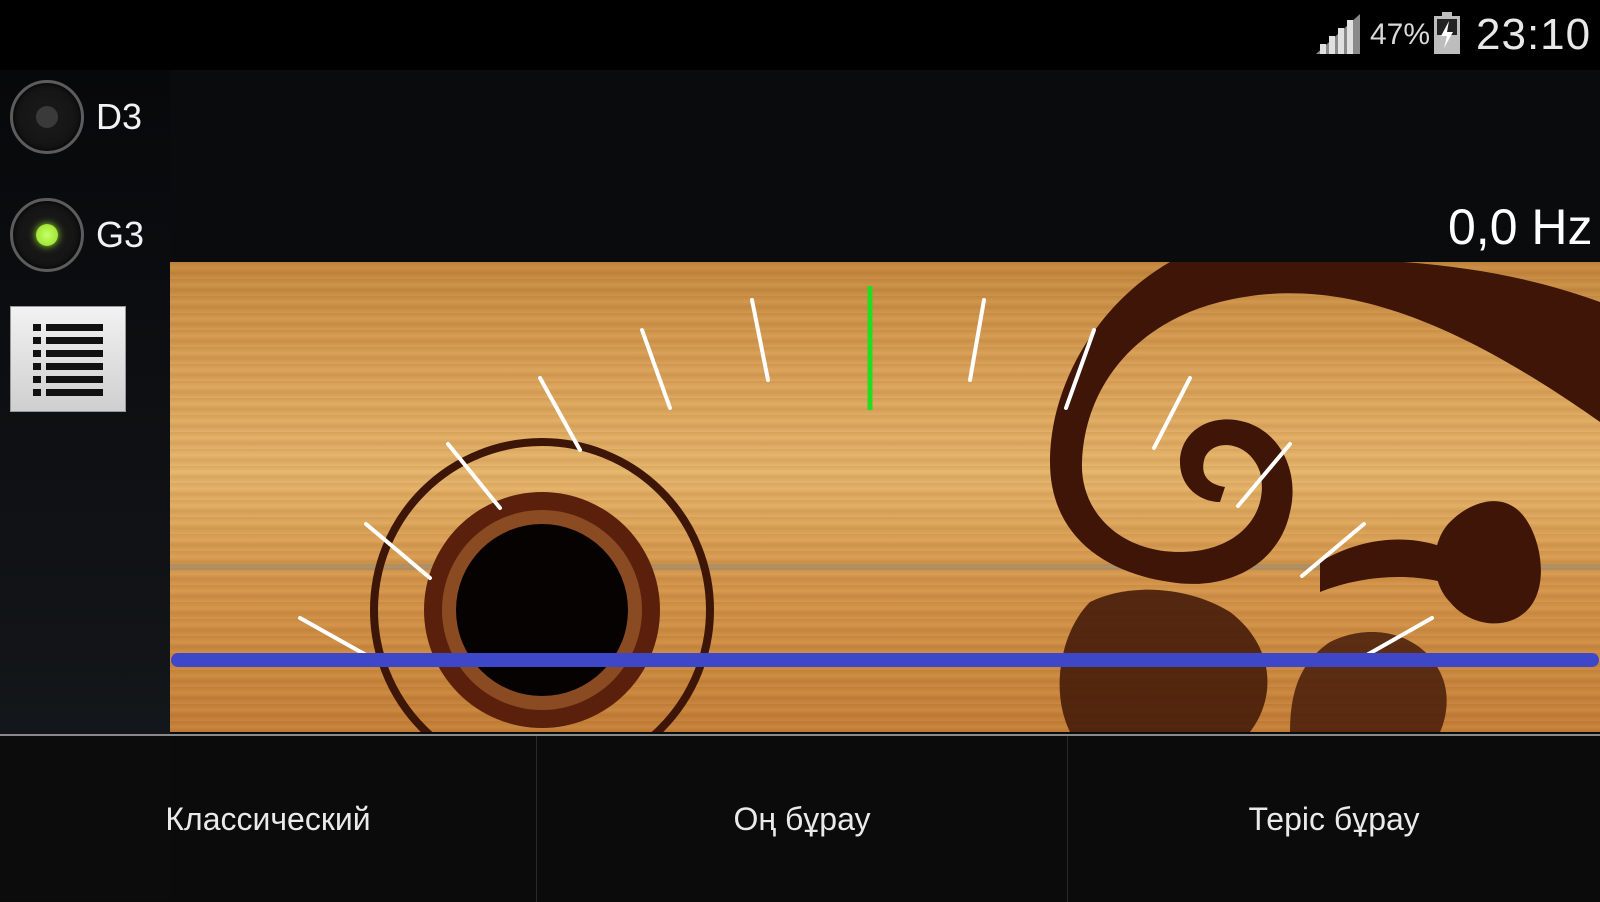 Image resolution: width=1600 pixels, height=902 pixels. What do you see at coordinates (1400, 34) in the screenshot?
I see `battery-percent: 47%` at bounding box center [1400, 34].